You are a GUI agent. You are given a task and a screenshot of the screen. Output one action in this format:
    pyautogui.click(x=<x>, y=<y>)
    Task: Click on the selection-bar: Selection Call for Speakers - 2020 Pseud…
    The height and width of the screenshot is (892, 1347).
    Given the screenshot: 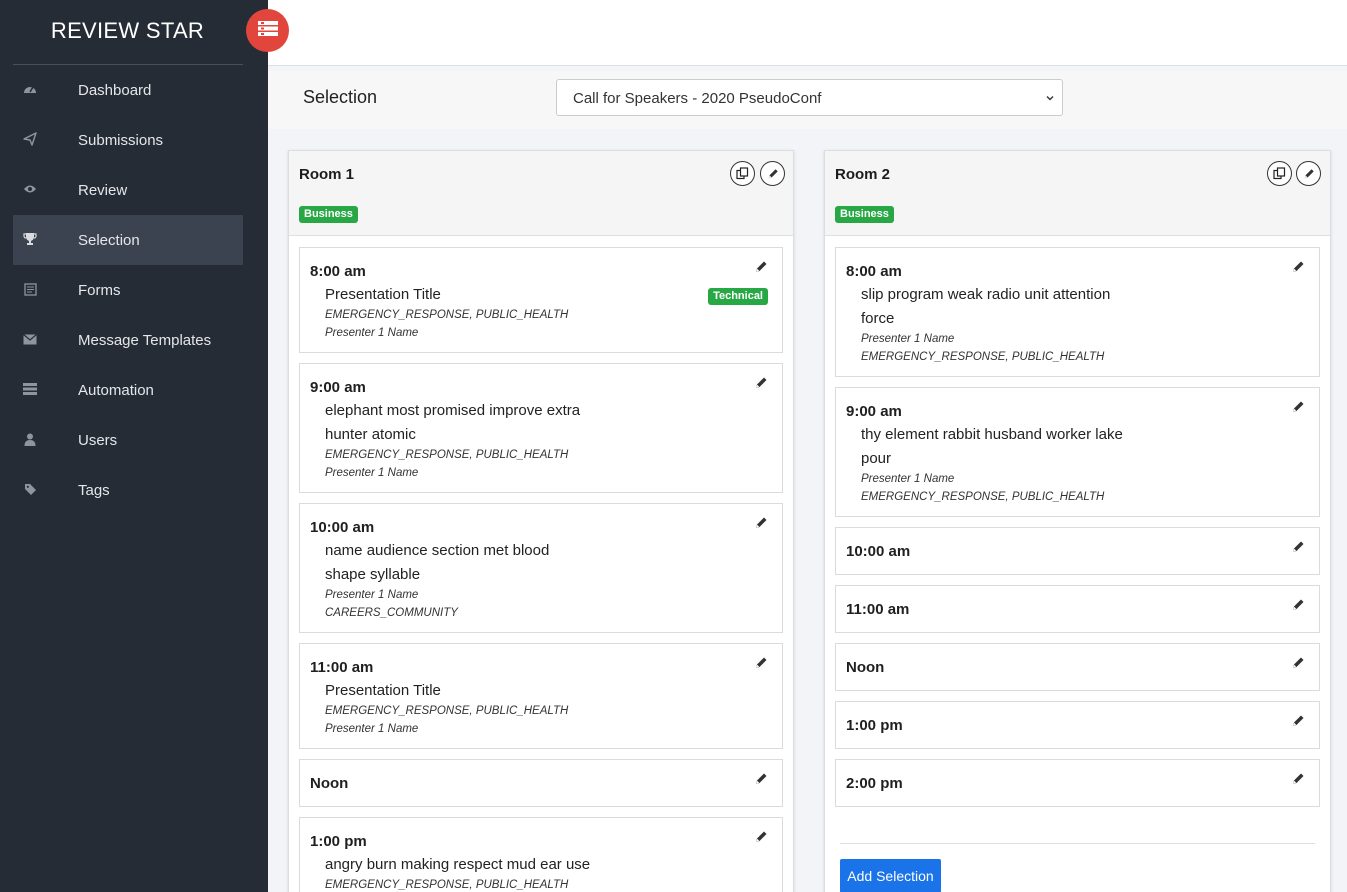 What is the action you would take?
    pyautogui.click(x=807, y=100)
    